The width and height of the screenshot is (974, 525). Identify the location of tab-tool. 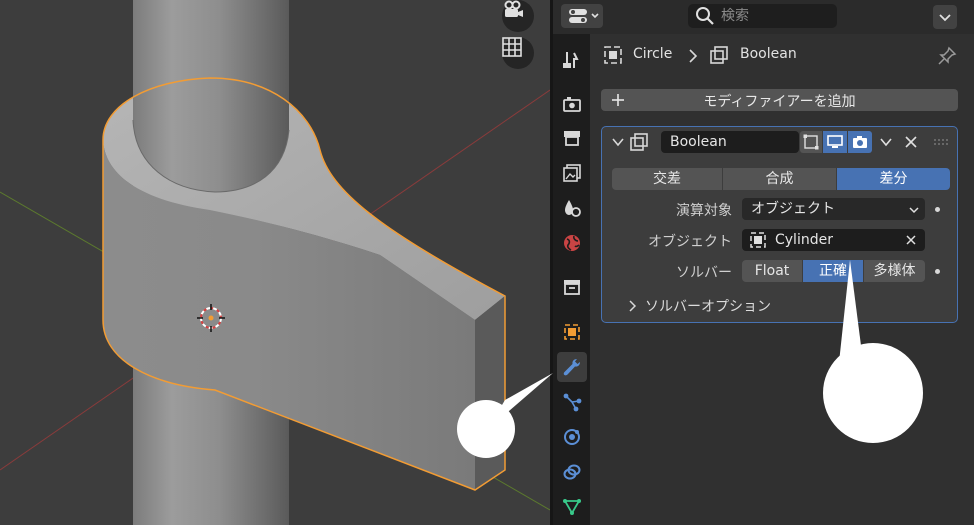
(572, 60).